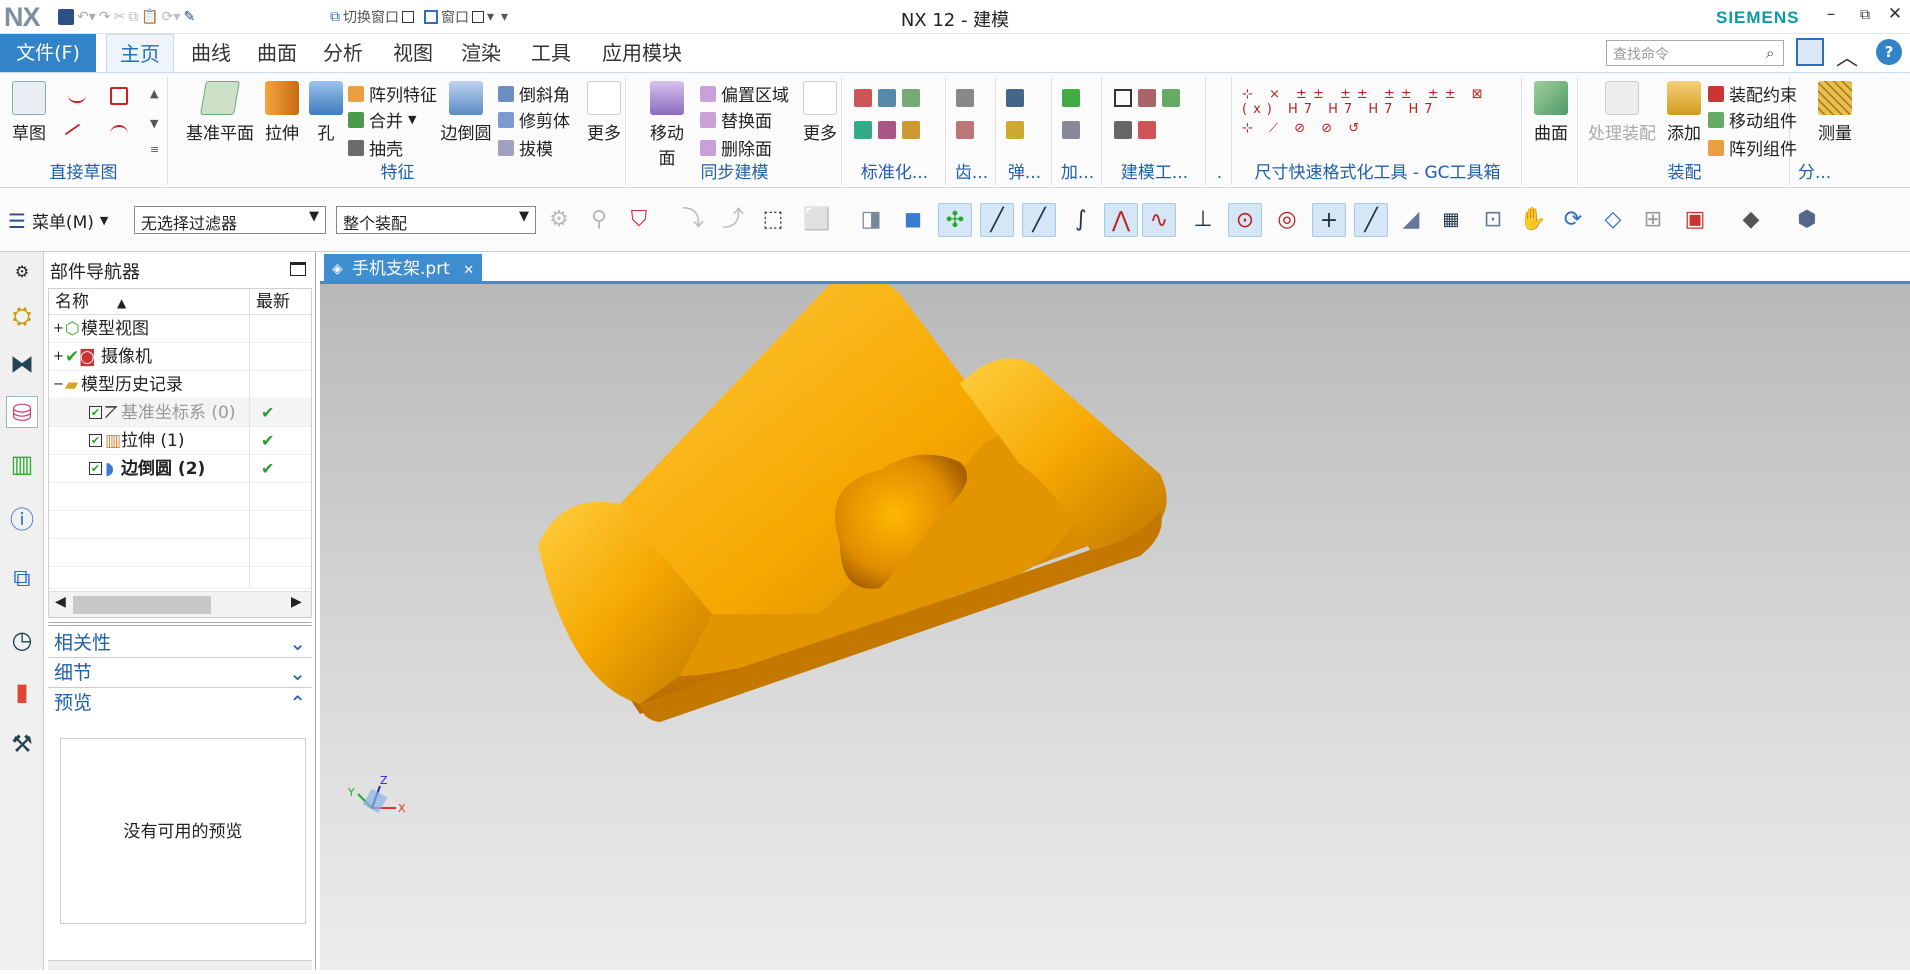 This screenshot has width=1910, height=974. Describe the element at coordinates (817, 220) in the screenshot. I see `rectangle-select-icon: ⬜` at that location.